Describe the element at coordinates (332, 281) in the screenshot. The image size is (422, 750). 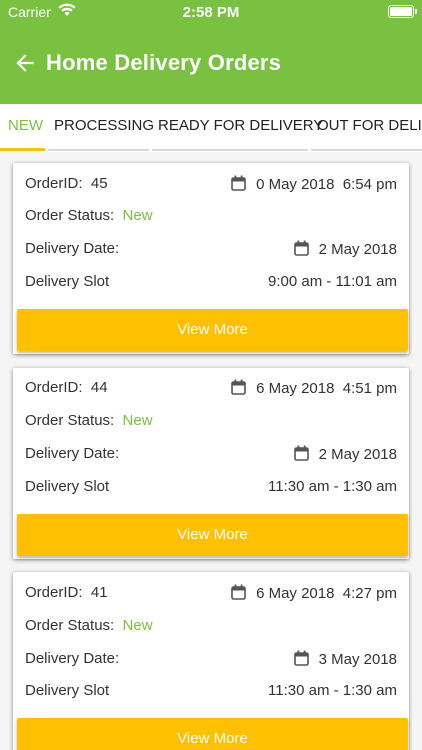
I see `delivery-slot-value: 9:00 am - 11:01 am` at that location.